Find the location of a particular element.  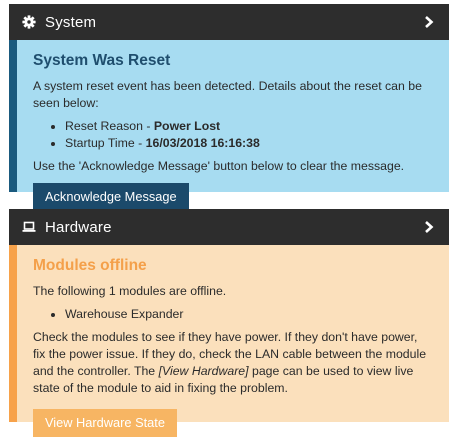

system-accent-stripe is located at coordinates (13, 116).